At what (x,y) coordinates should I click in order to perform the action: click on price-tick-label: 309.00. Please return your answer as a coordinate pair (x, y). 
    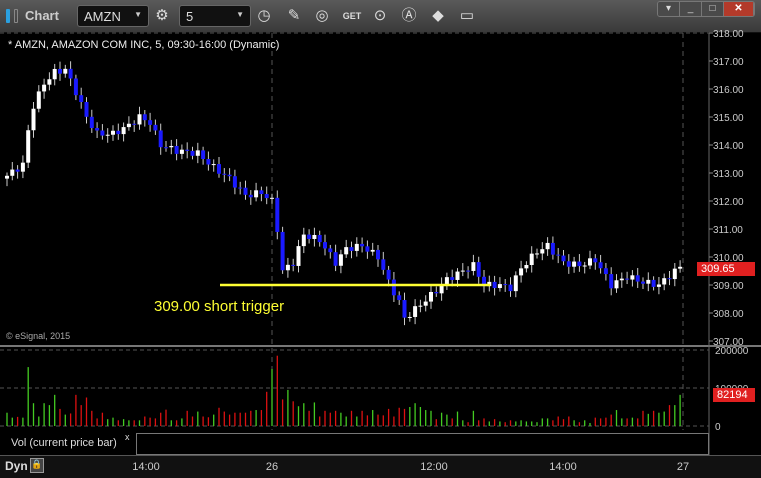
    Looking at the image, I should click on (728, 286).